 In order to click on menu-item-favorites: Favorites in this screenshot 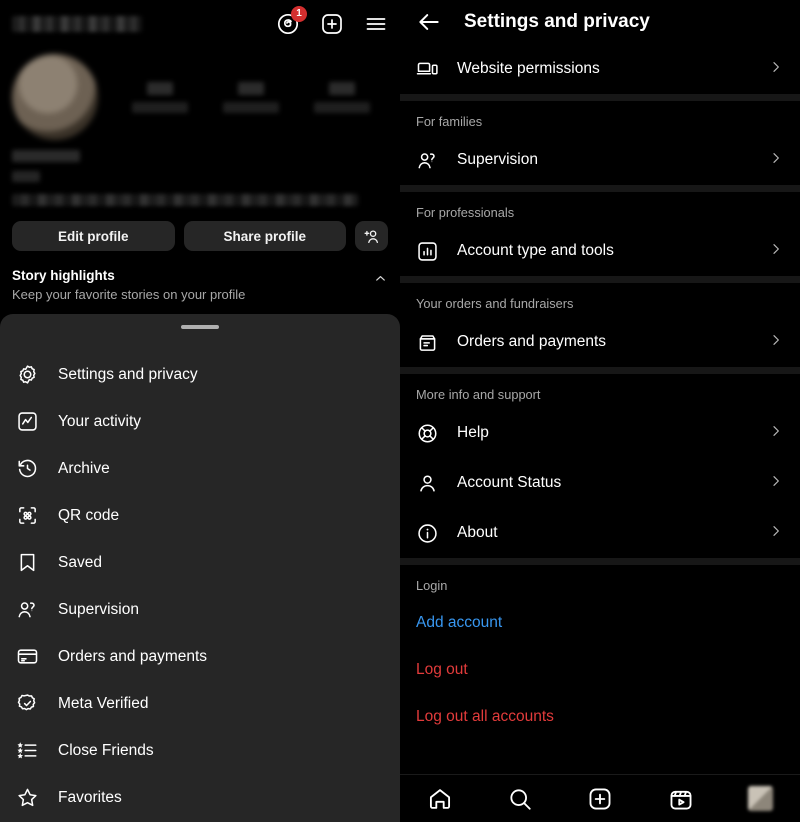, I will do `click(200, 797)`.